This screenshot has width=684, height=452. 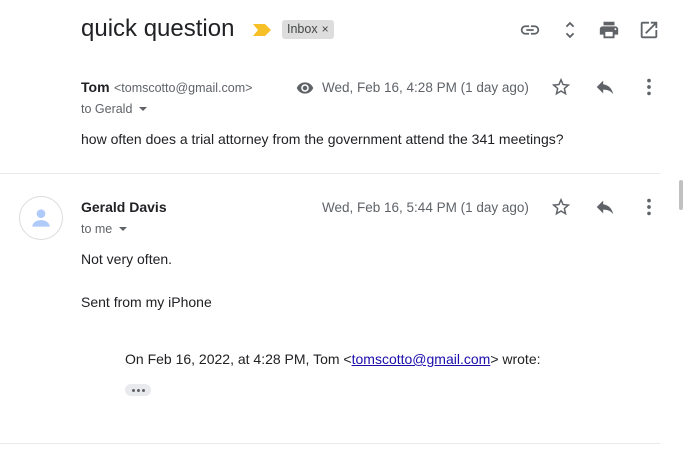 I want to click on recipient-label: to Gerald, so click(x=107, y=109).